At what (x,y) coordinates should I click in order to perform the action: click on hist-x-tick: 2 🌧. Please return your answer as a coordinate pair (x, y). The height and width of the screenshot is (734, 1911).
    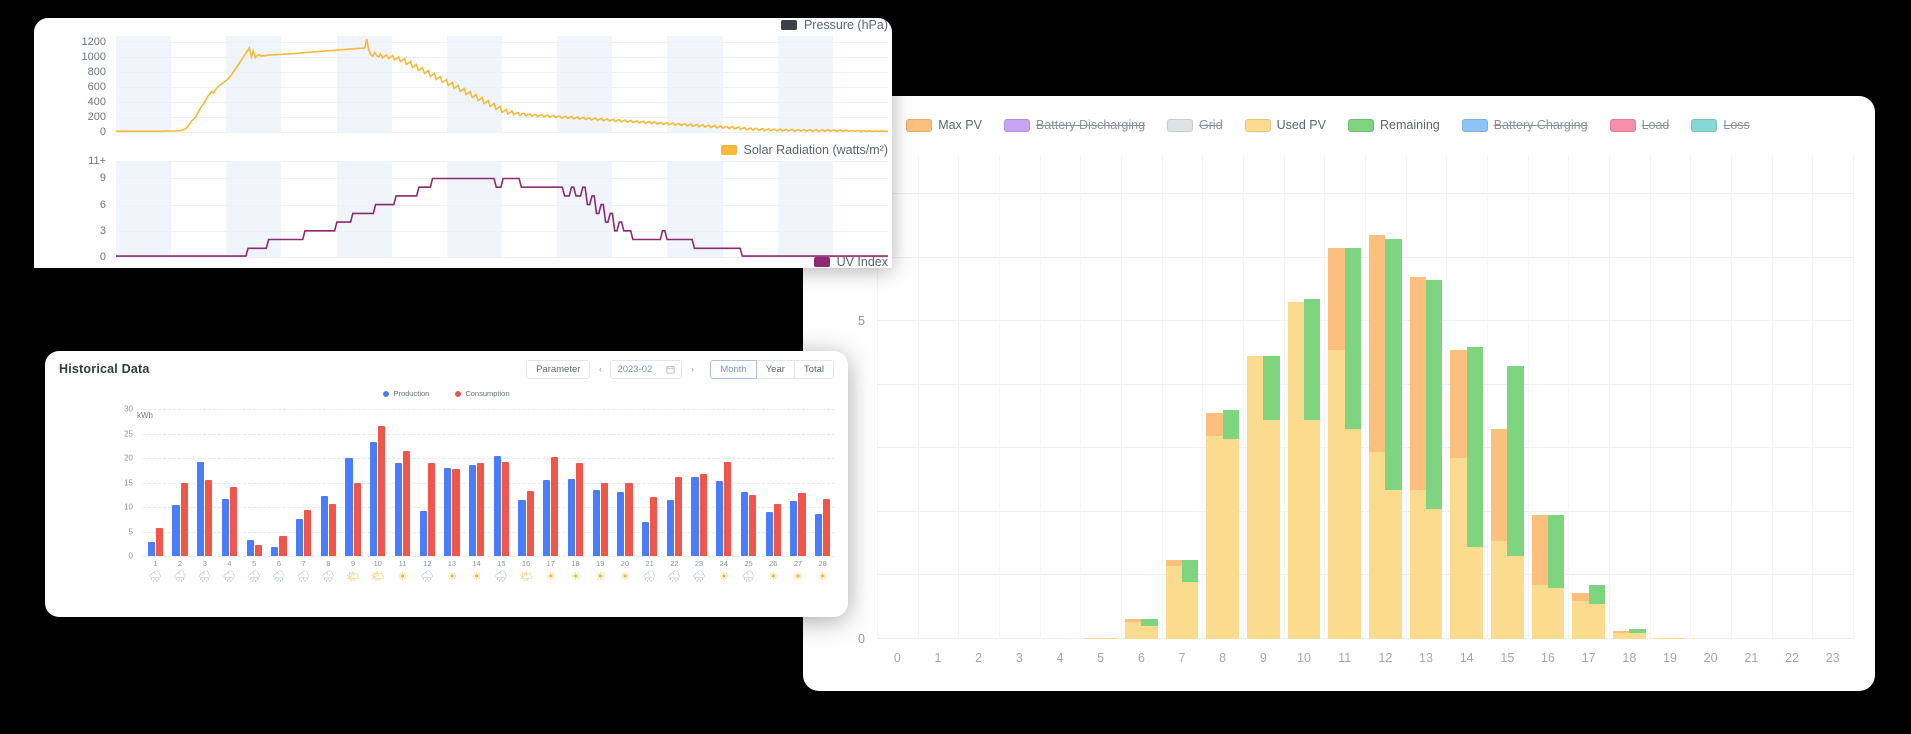
    Looking at the image, I should click on (180, 571).